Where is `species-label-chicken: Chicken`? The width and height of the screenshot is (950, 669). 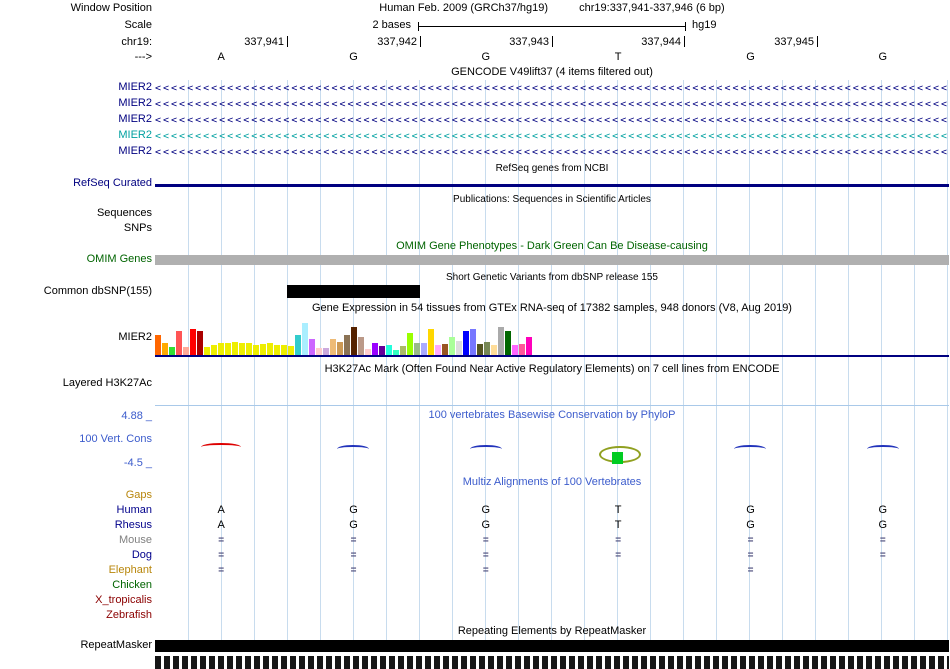
species-label-chicken: Chicken is located at coordinates (76, 585).